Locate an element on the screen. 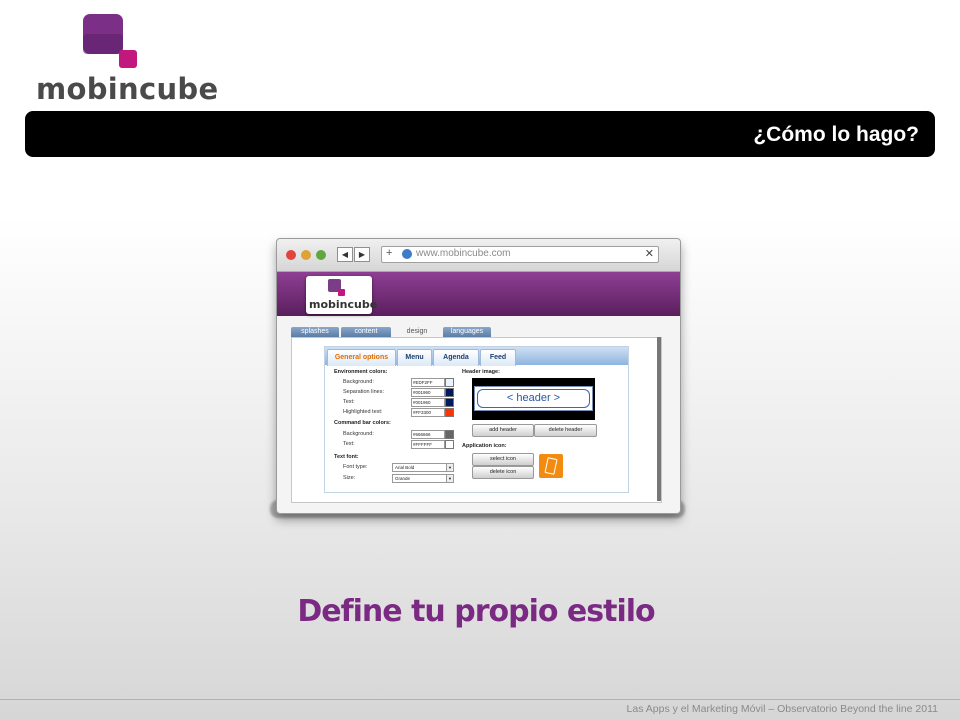 The image size is (960, 720). font-type-label: Font type: is located at coordinates (355, 467).